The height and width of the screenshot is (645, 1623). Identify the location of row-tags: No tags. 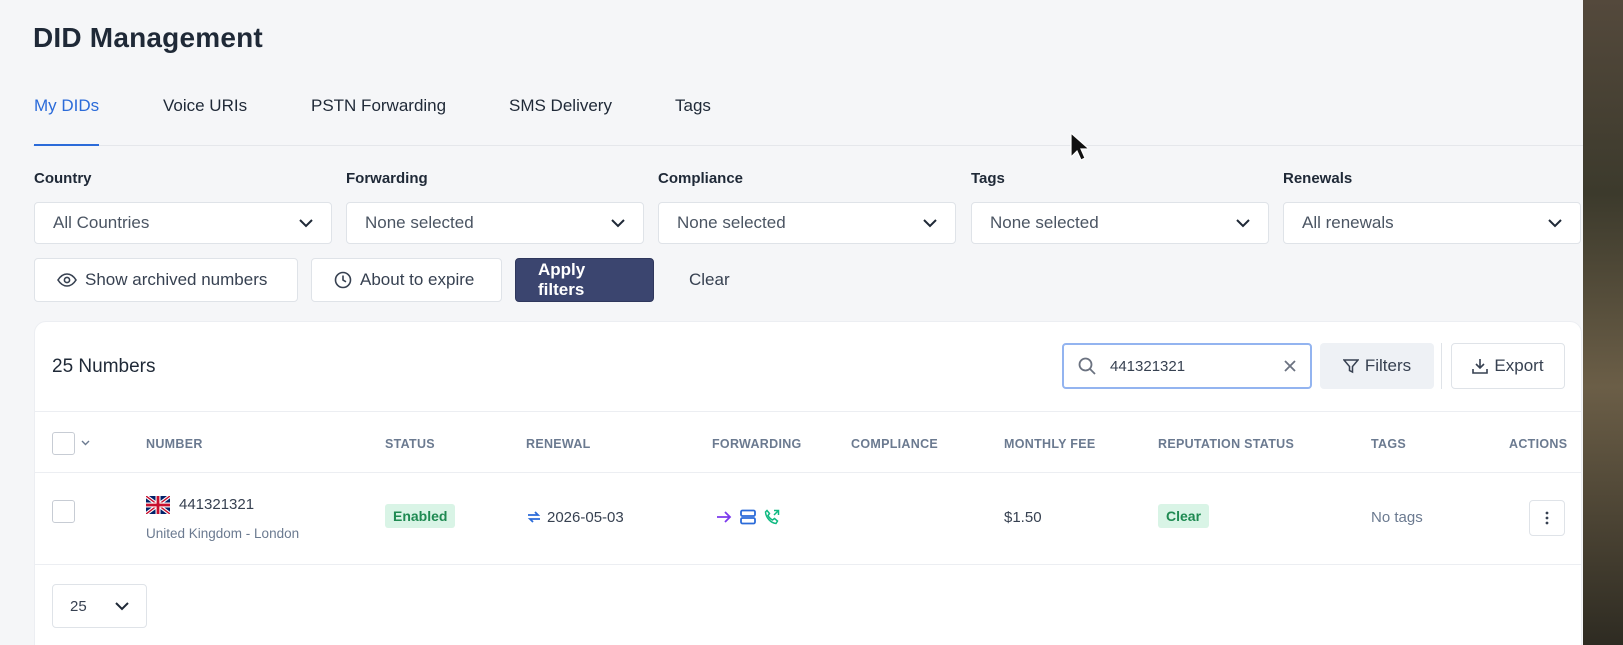
(1397, 517).